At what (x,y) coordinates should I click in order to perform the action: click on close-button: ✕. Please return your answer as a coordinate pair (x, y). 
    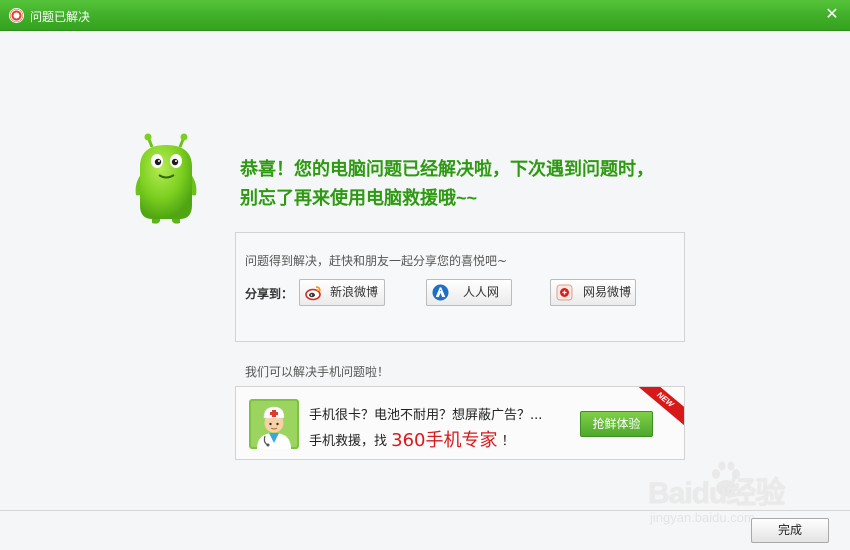
    Looking at the image, I should click on (832, 14).